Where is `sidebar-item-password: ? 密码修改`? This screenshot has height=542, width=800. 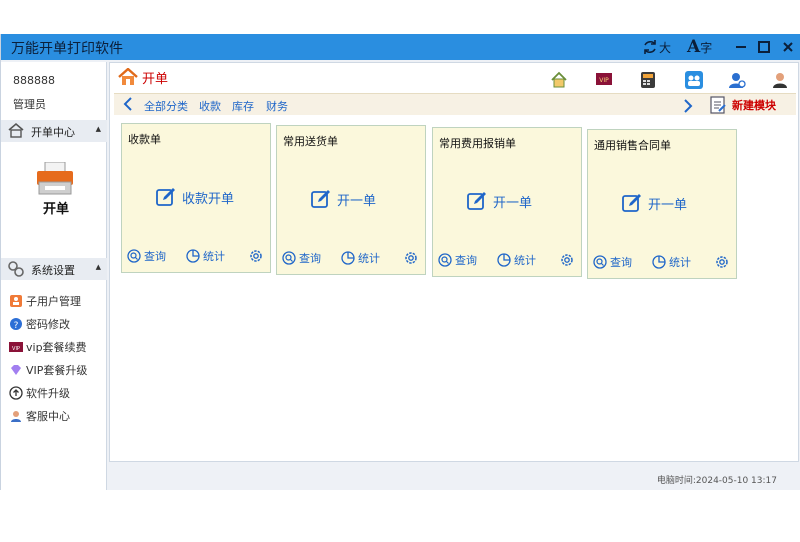 sidebar-item-password: ? 密码修改 is located at coordinates (39, 324).